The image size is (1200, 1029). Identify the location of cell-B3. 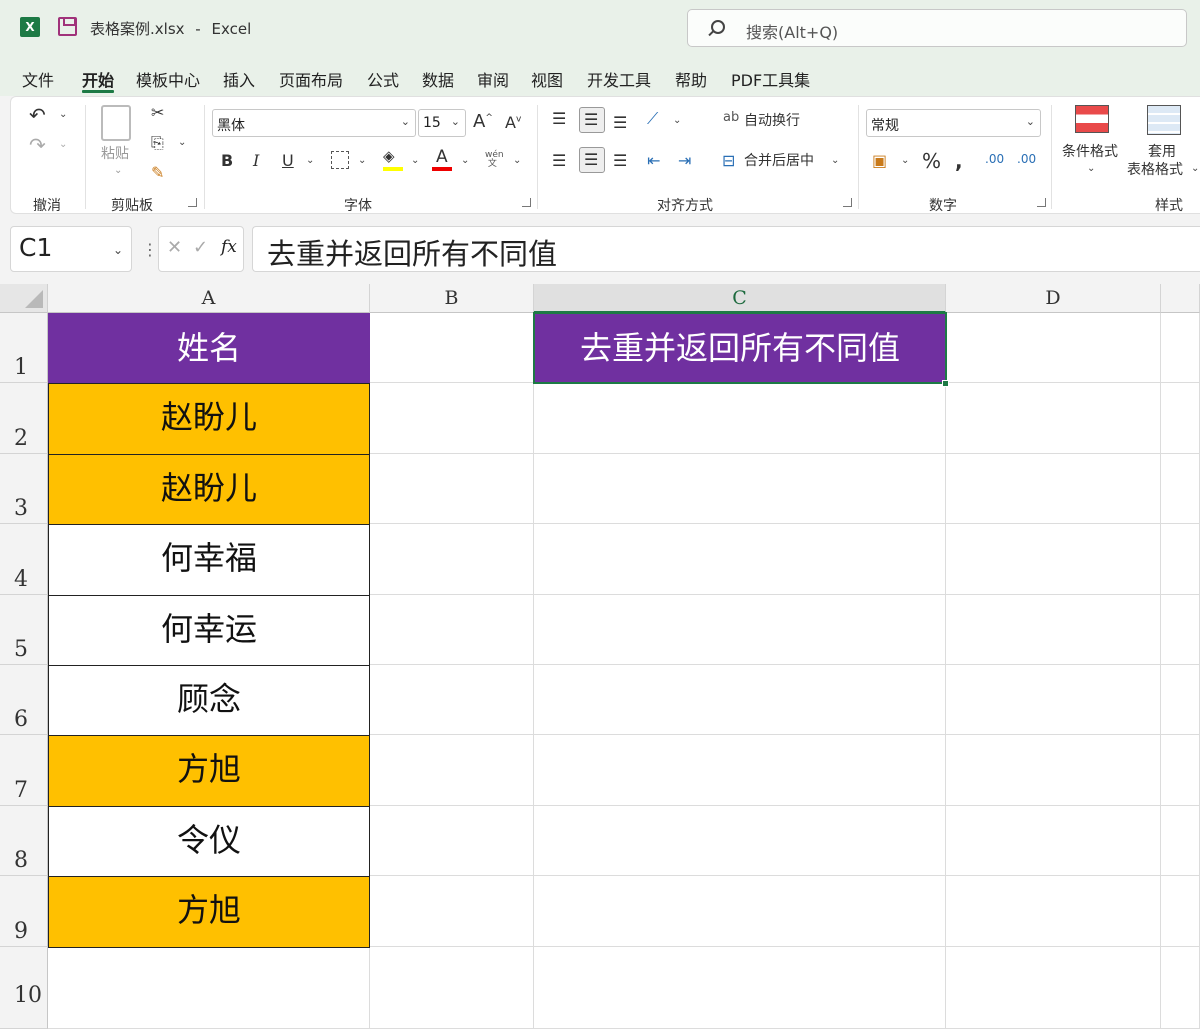
(452, 489).